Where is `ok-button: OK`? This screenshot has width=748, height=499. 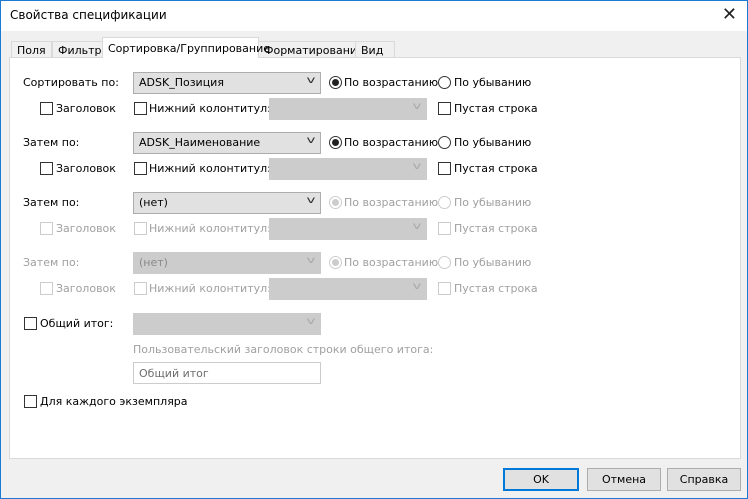 ok-button: OK is located at coordinates (541, 479).